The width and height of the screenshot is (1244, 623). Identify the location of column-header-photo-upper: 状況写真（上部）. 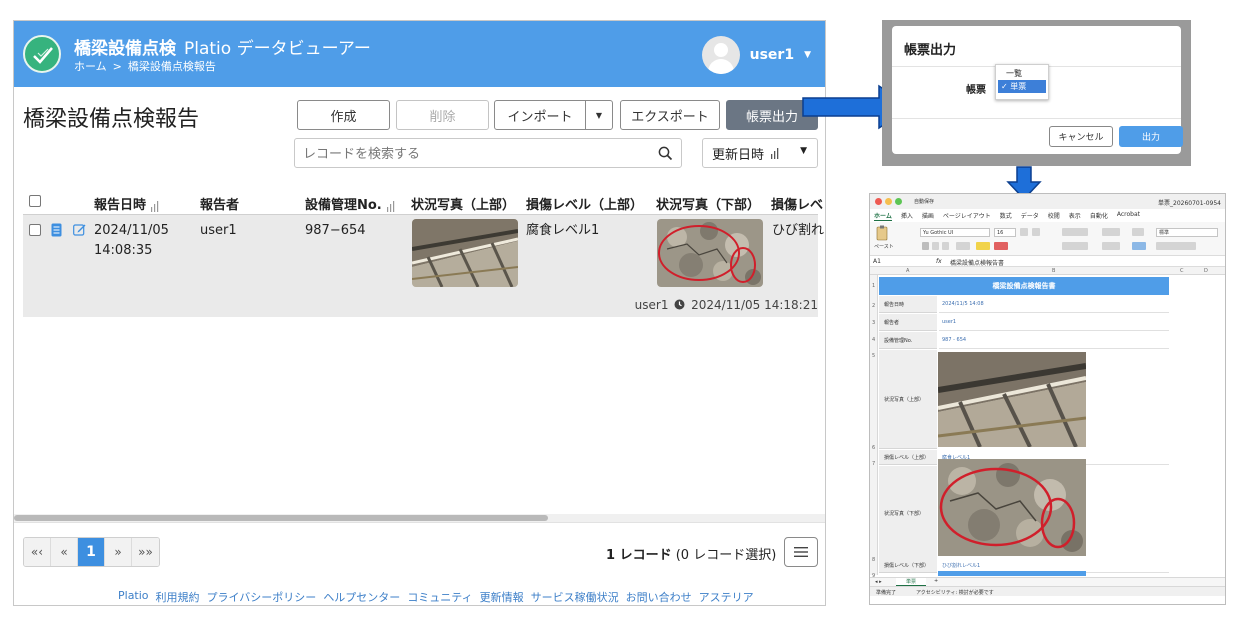
(463, 203).